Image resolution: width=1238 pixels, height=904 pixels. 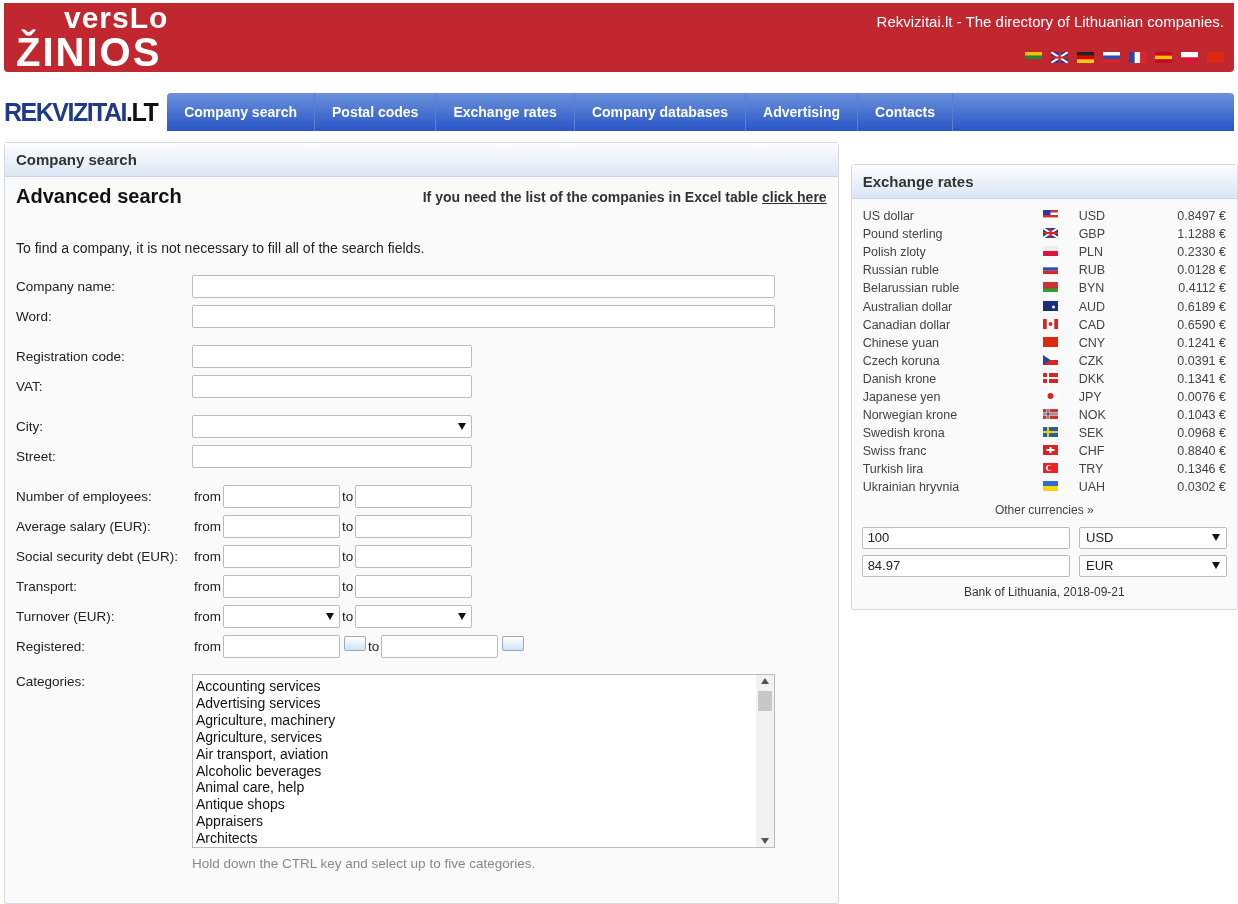 I want to click on currency-code: CAD, so click(x=1092, y=324).